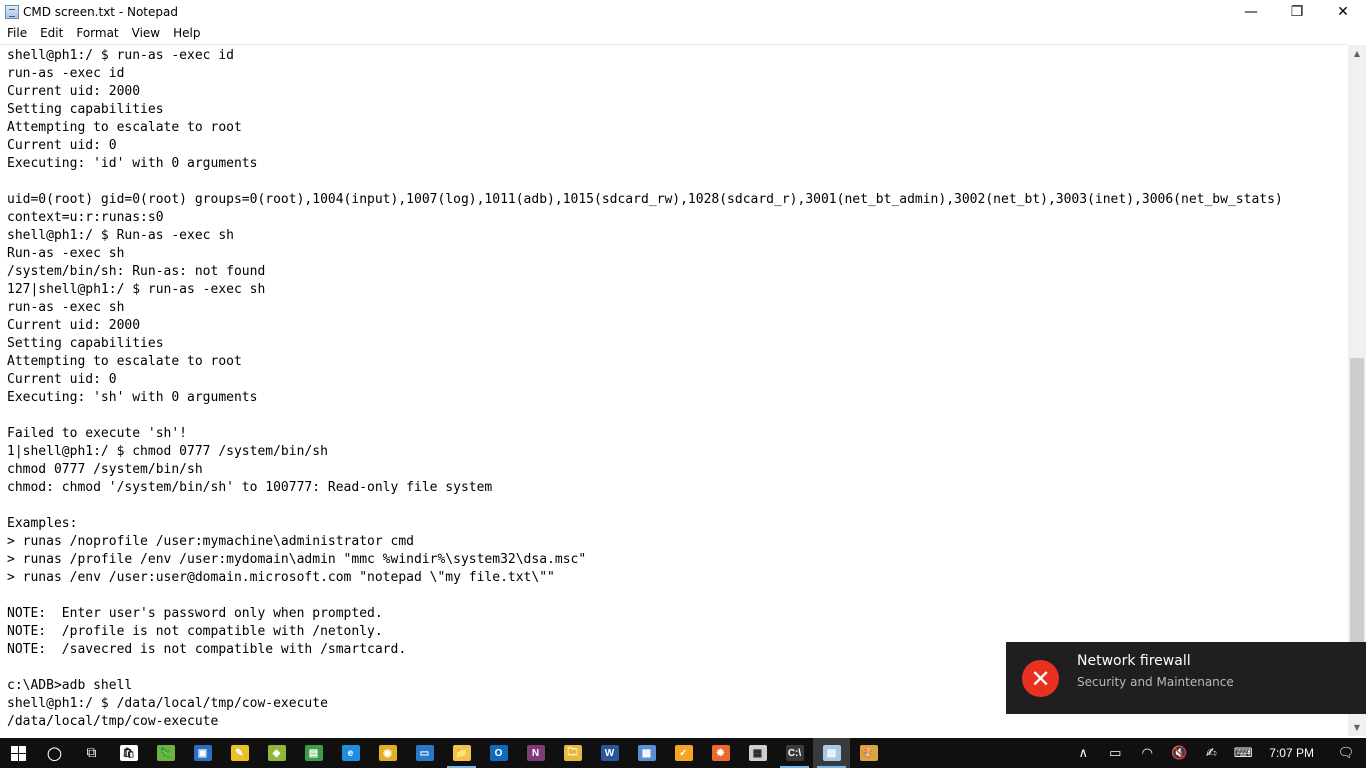  What do you see at coordinates (1083, 753) in the screenshot?
I see `show-hidden-icons-icon: ∧` at bounding box center [1083, 753].